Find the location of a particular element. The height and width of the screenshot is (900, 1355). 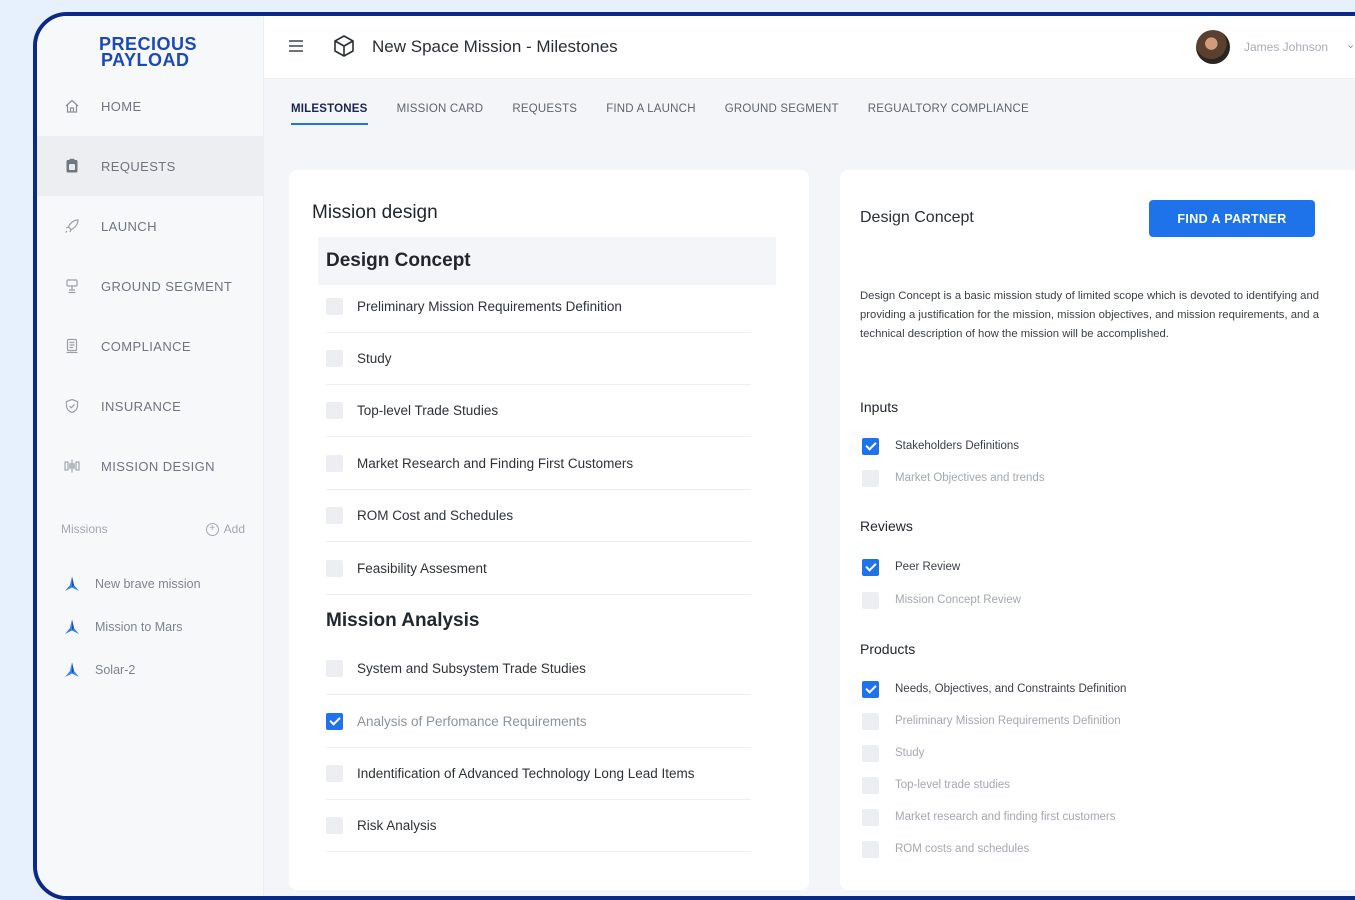

mission-item-mission-to-mars: Mission to Mars is located at coordinates (132, 626).